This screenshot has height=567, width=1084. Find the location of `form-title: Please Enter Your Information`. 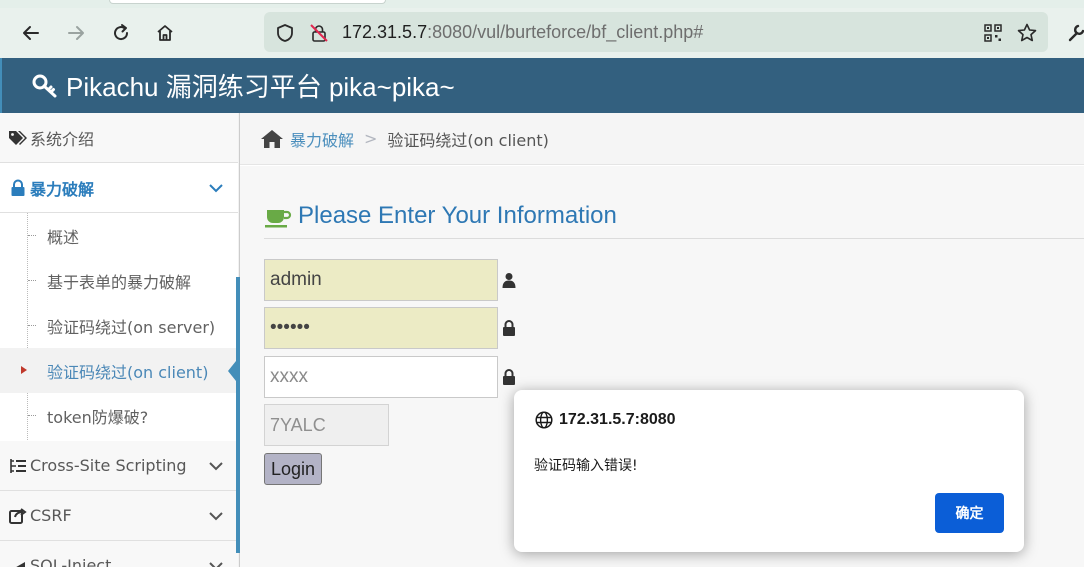

form-title: Please Enter Your Information is located at coordinates (457, 215).